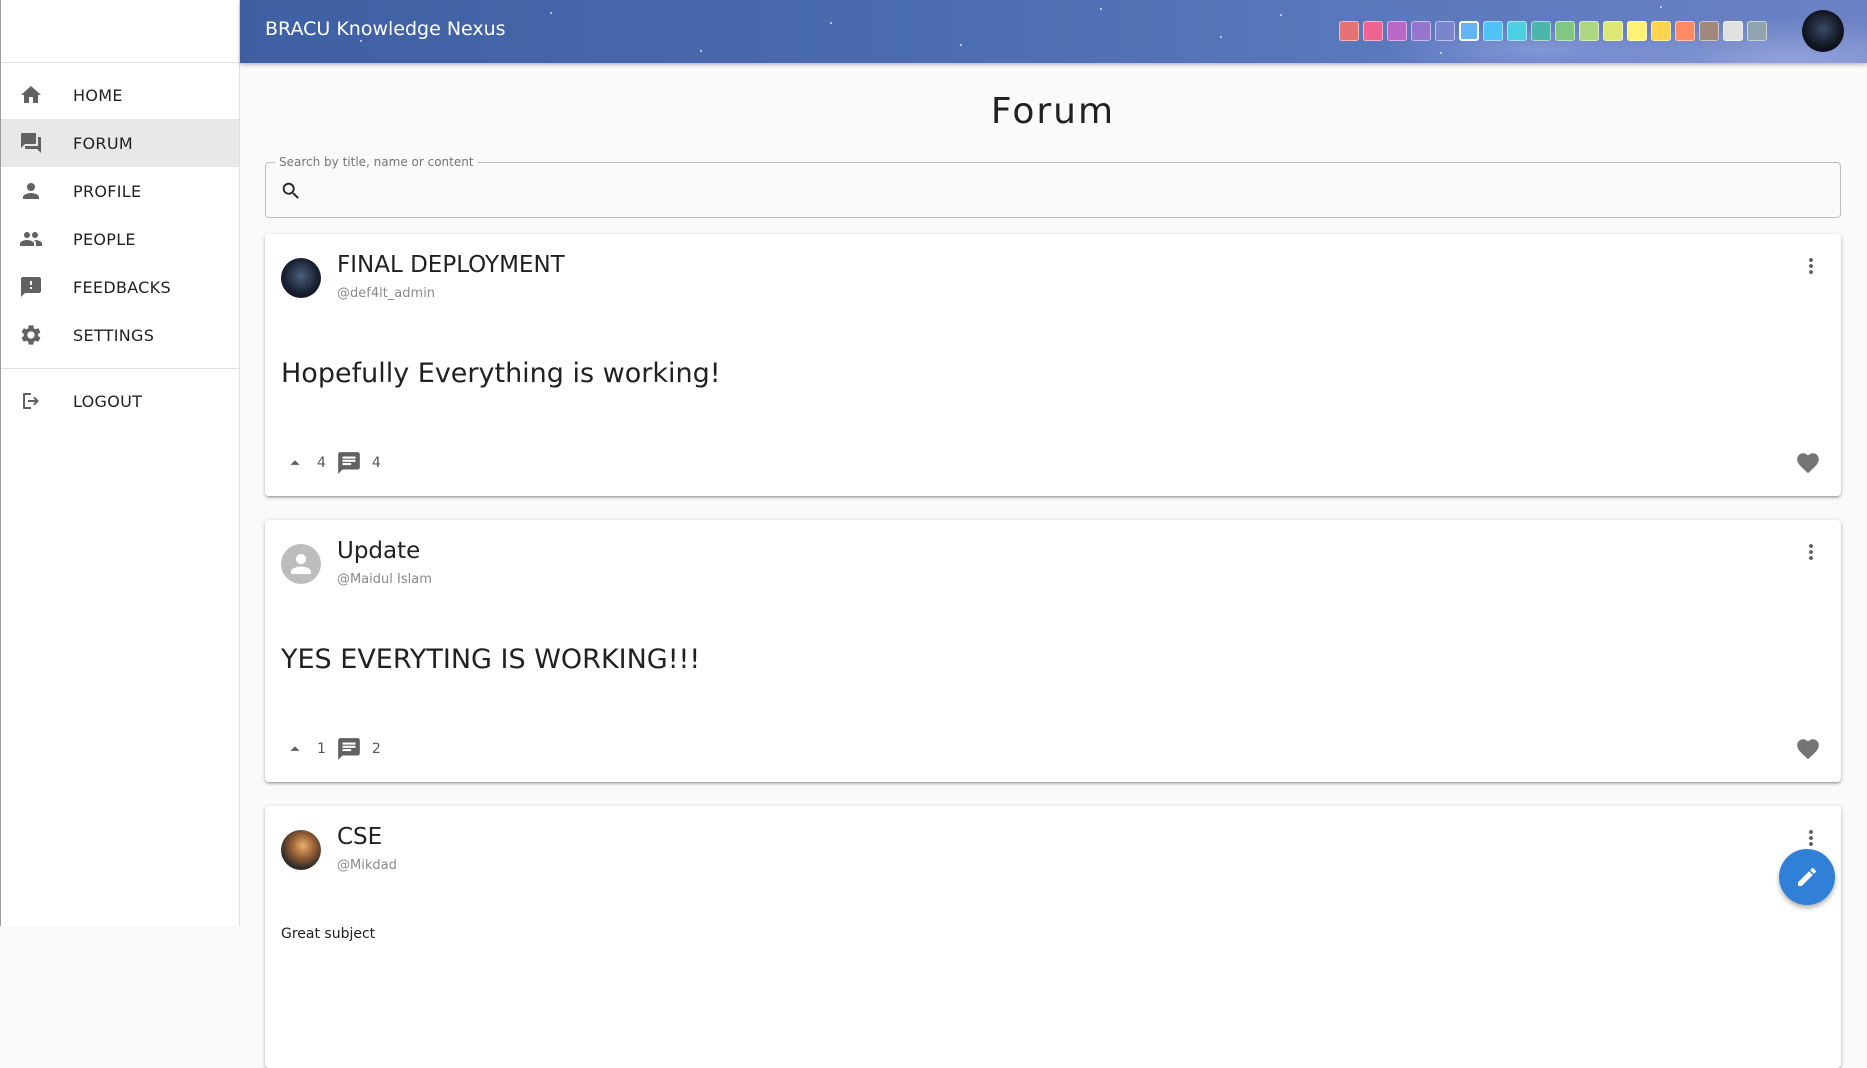  I want to click on sidebar-item-home: HOME, so click(120, 95).